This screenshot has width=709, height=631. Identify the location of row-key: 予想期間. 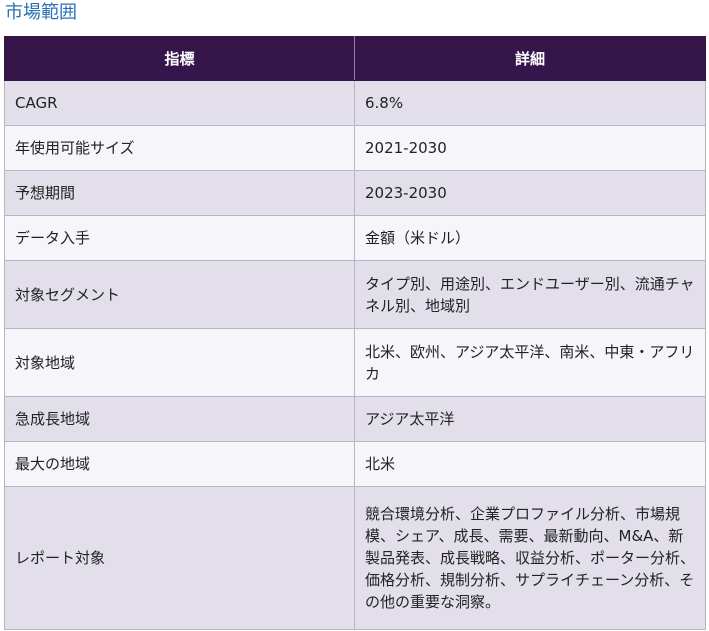
(179, 193).